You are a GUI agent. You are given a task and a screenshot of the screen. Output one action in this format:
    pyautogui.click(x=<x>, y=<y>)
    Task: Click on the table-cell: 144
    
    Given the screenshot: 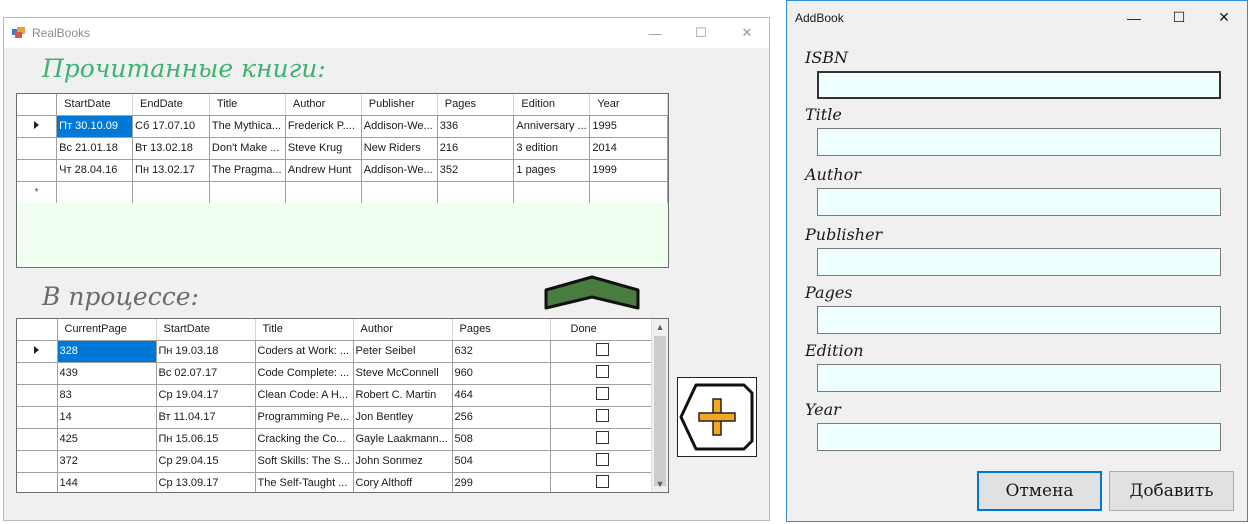 What is the action you would take?
    pyautogui.click(x=107, y=482)
    